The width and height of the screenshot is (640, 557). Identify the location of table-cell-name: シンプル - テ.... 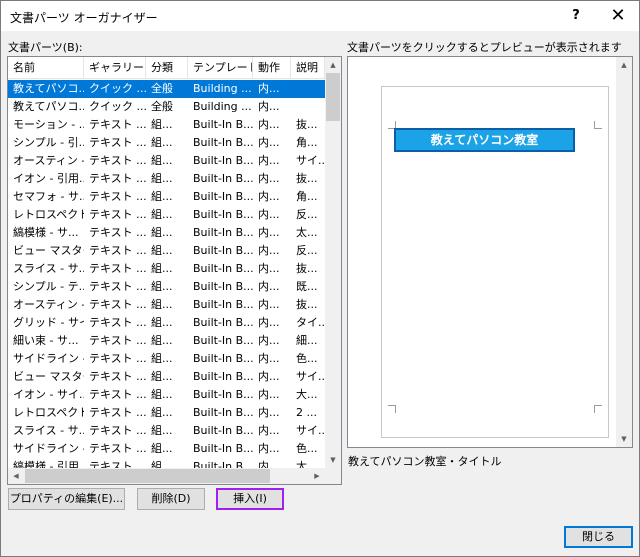
(48, 286).